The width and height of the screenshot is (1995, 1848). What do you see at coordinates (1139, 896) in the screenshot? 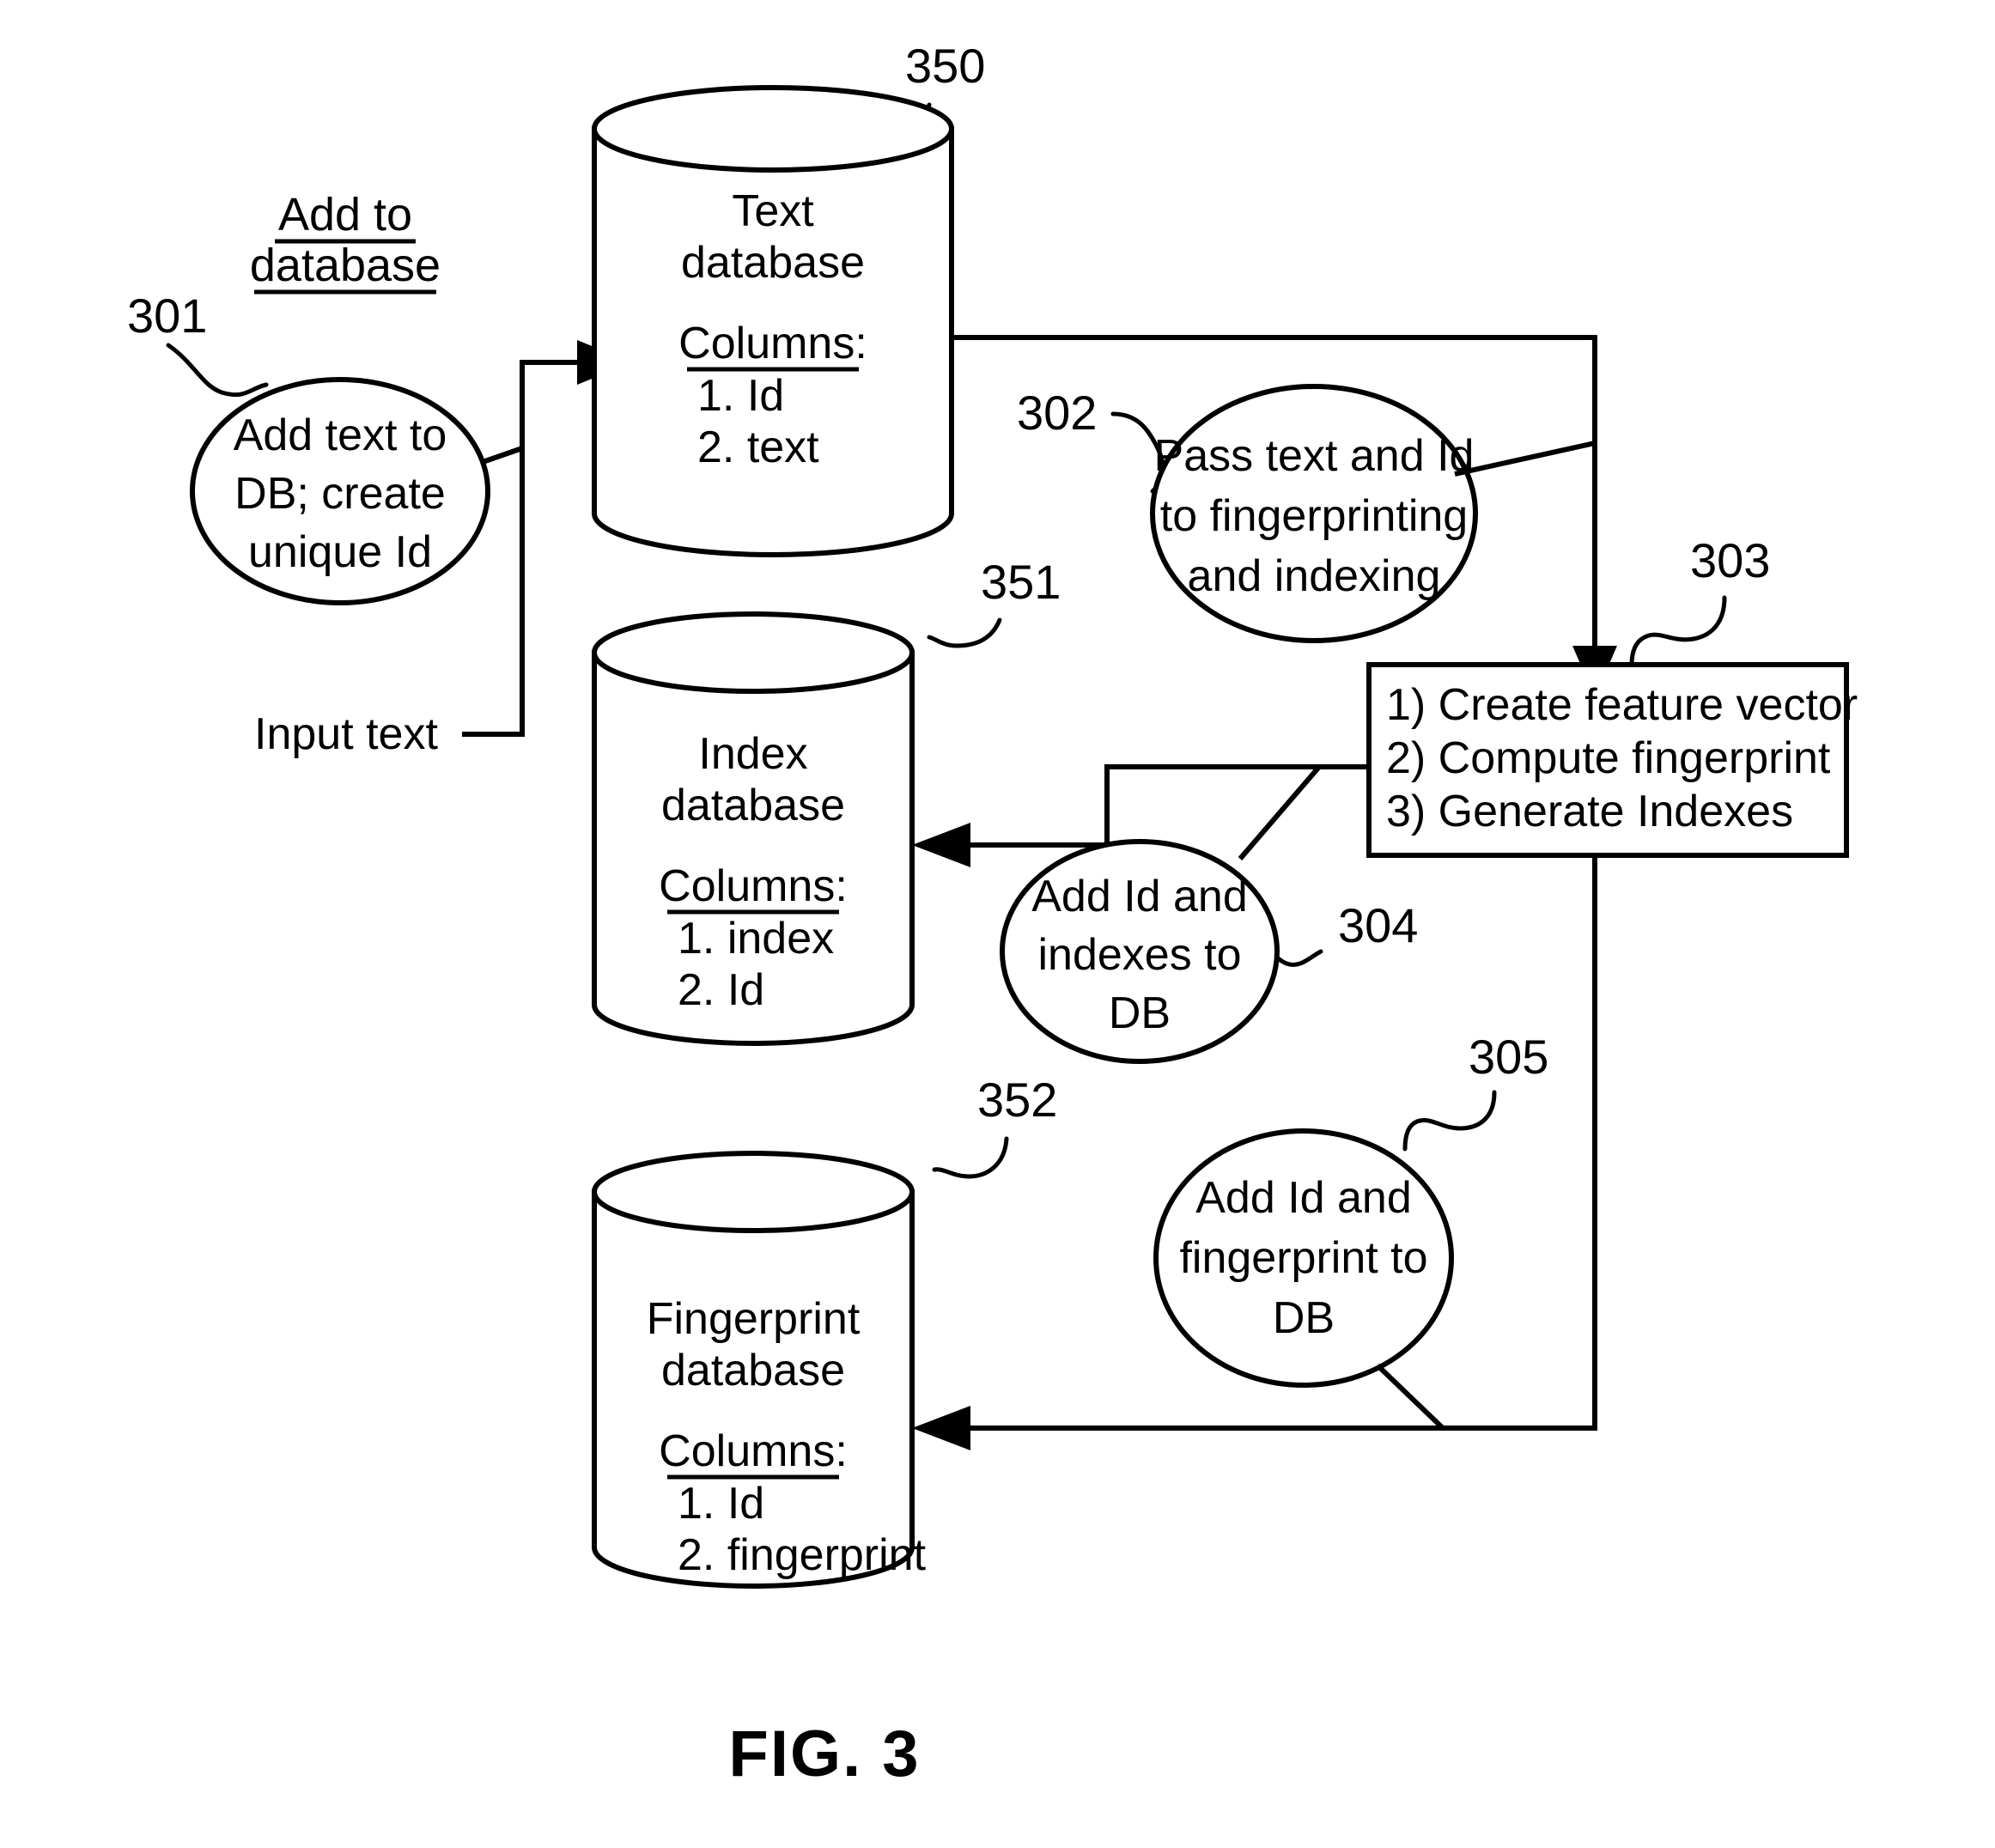
I see `add-index-line-1: Add Id and` at bounding box center [1139, 896].